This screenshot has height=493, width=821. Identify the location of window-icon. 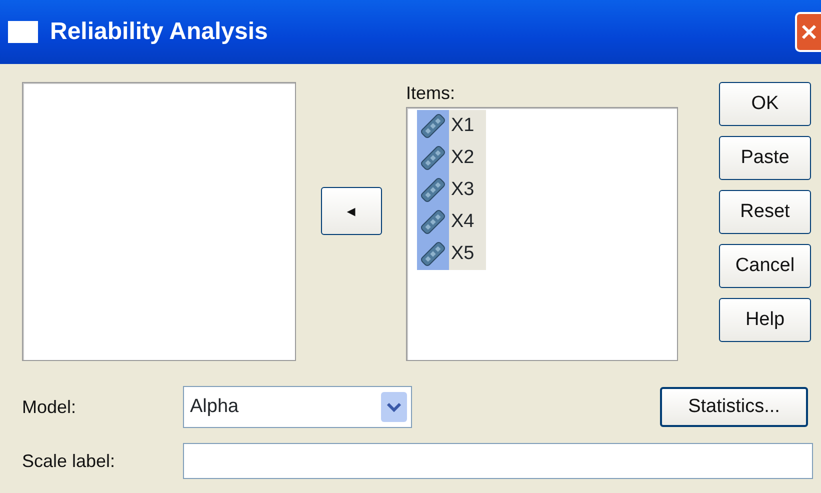
(23, 32).